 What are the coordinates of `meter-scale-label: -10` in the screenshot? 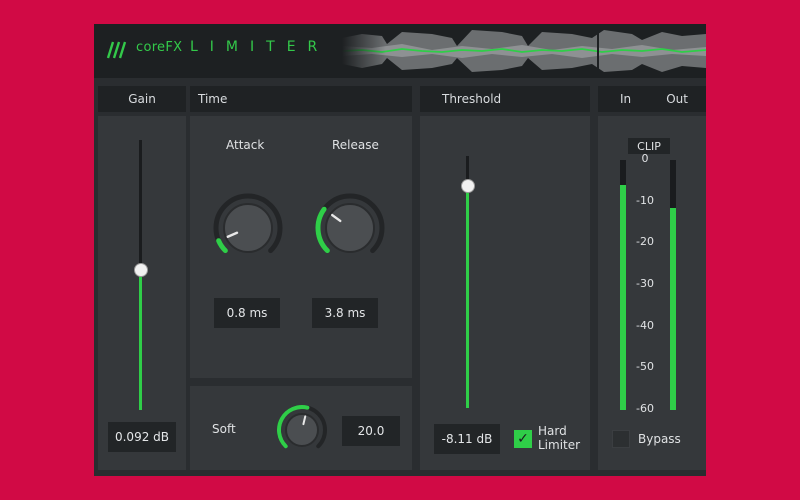 It's located at (645, 200).